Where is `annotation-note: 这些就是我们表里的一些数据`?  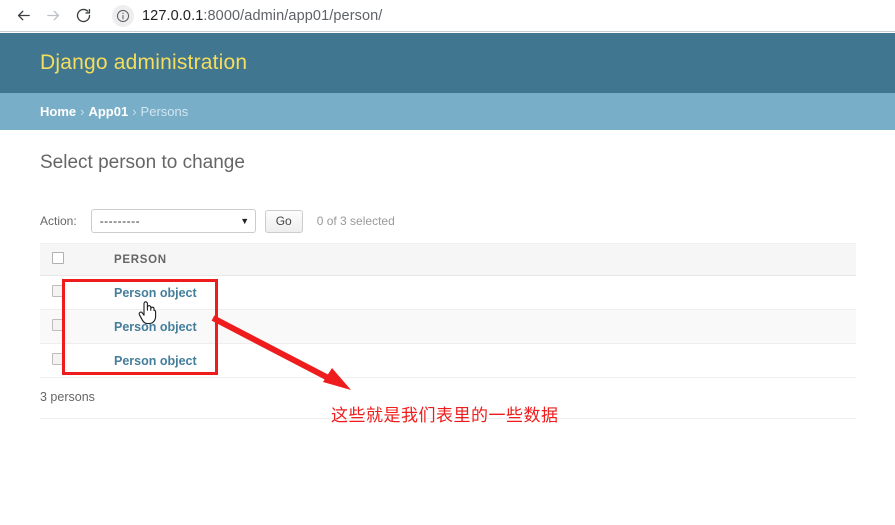 annotation-note: 这些就是我们表里的一些数据 is located at coordinates (445, 415).